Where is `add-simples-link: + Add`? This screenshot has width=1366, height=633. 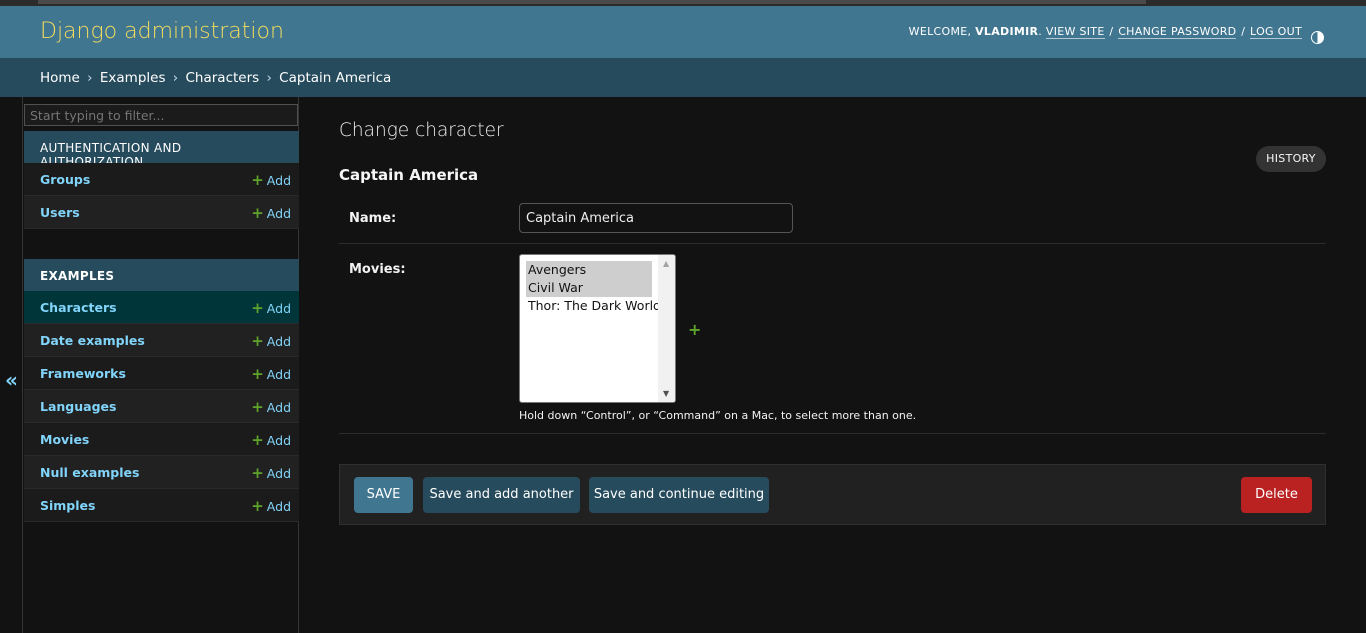
add-simples-link: + Add is located at coordinates (271, 506).